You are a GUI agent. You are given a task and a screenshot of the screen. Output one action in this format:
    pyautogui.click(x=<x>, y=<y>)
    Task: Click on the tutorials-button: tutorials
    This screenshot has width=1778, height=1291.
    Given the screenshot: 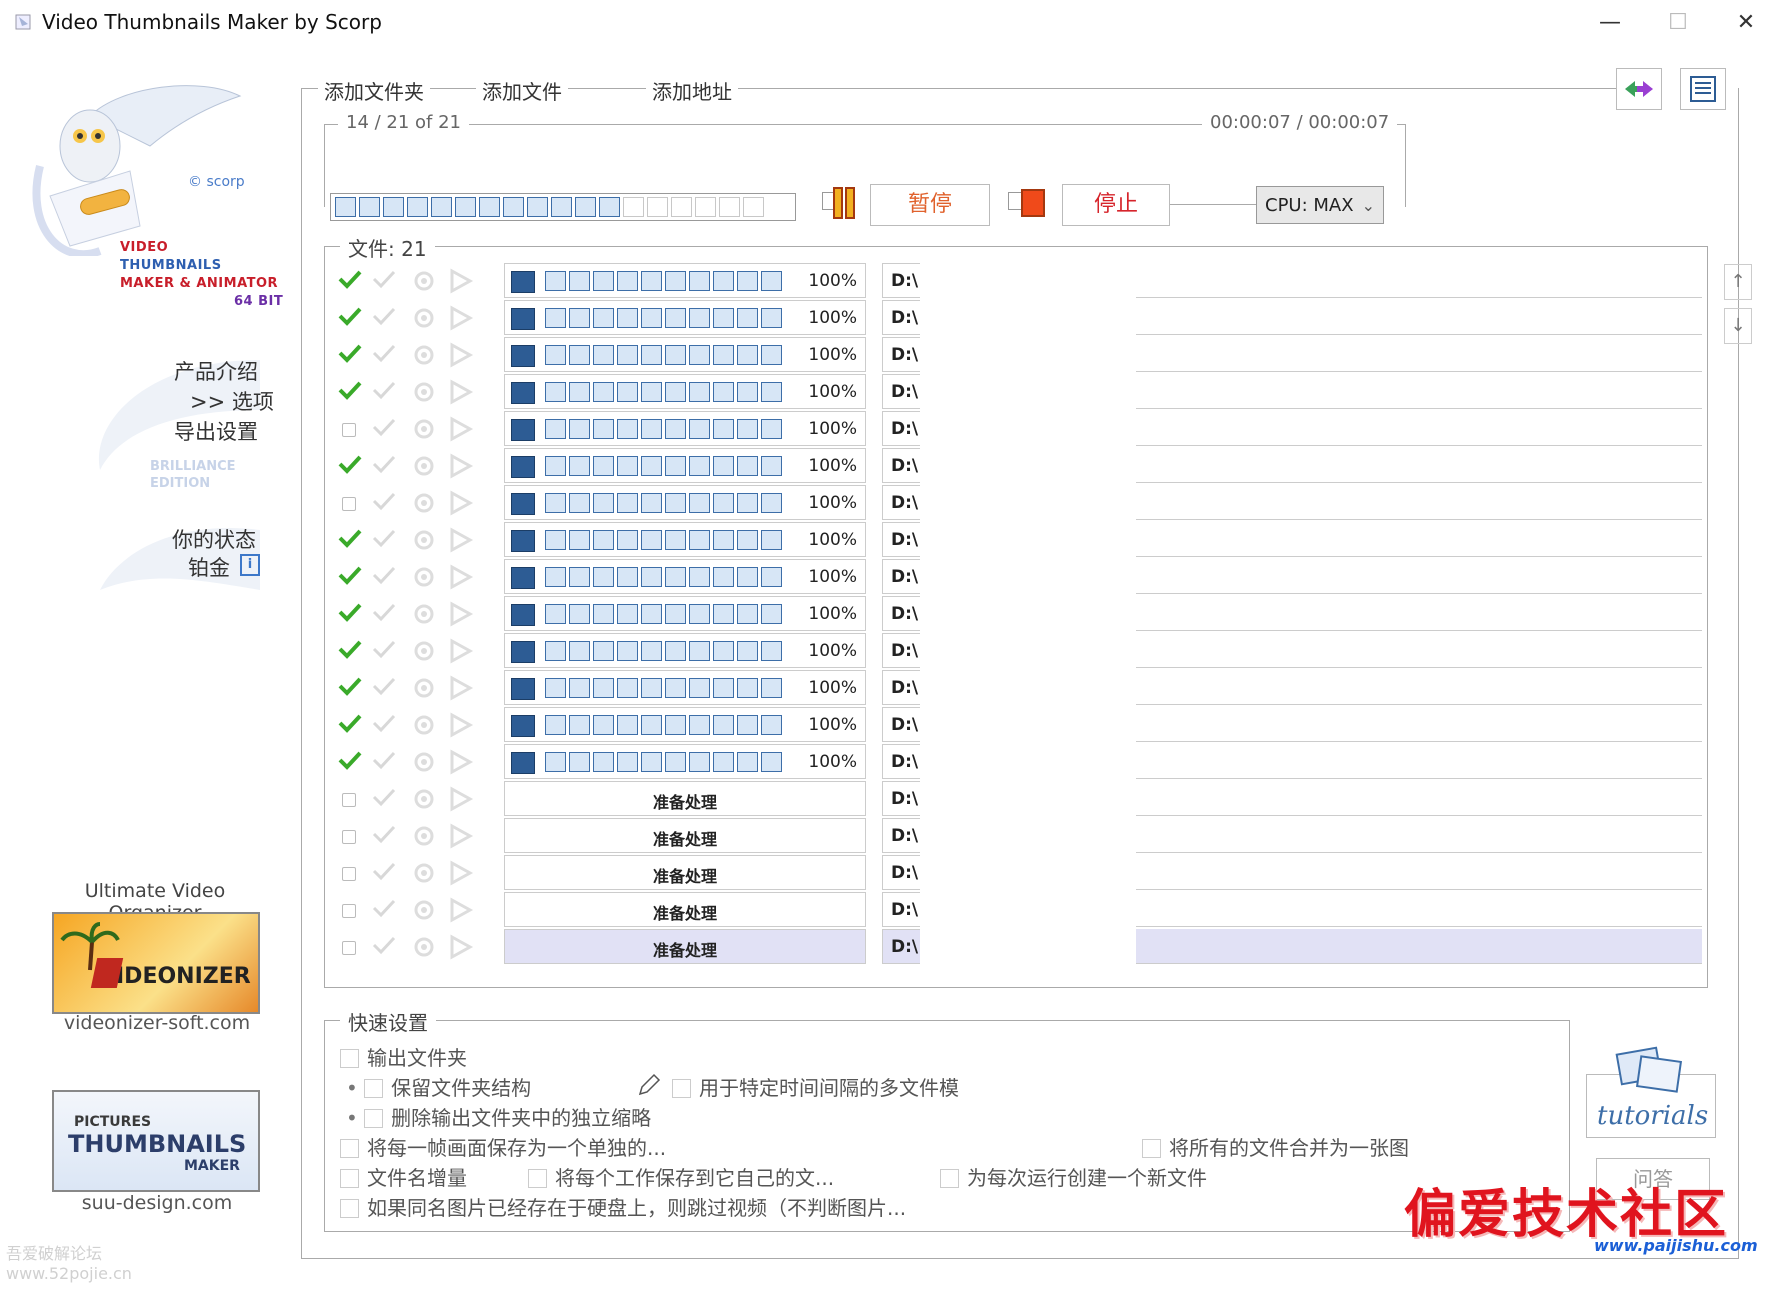 What is the action you would take?
    pyautogui.click(x=1651, y=1092)
    